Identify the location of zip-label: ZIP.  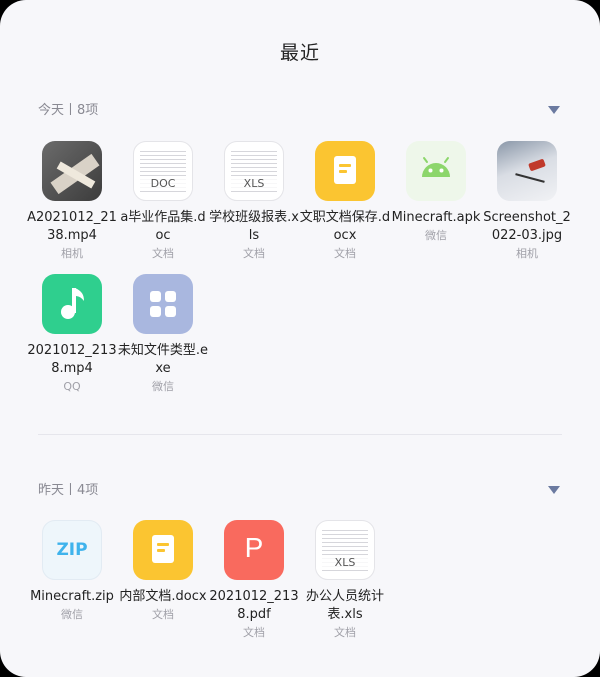
(72, 550).